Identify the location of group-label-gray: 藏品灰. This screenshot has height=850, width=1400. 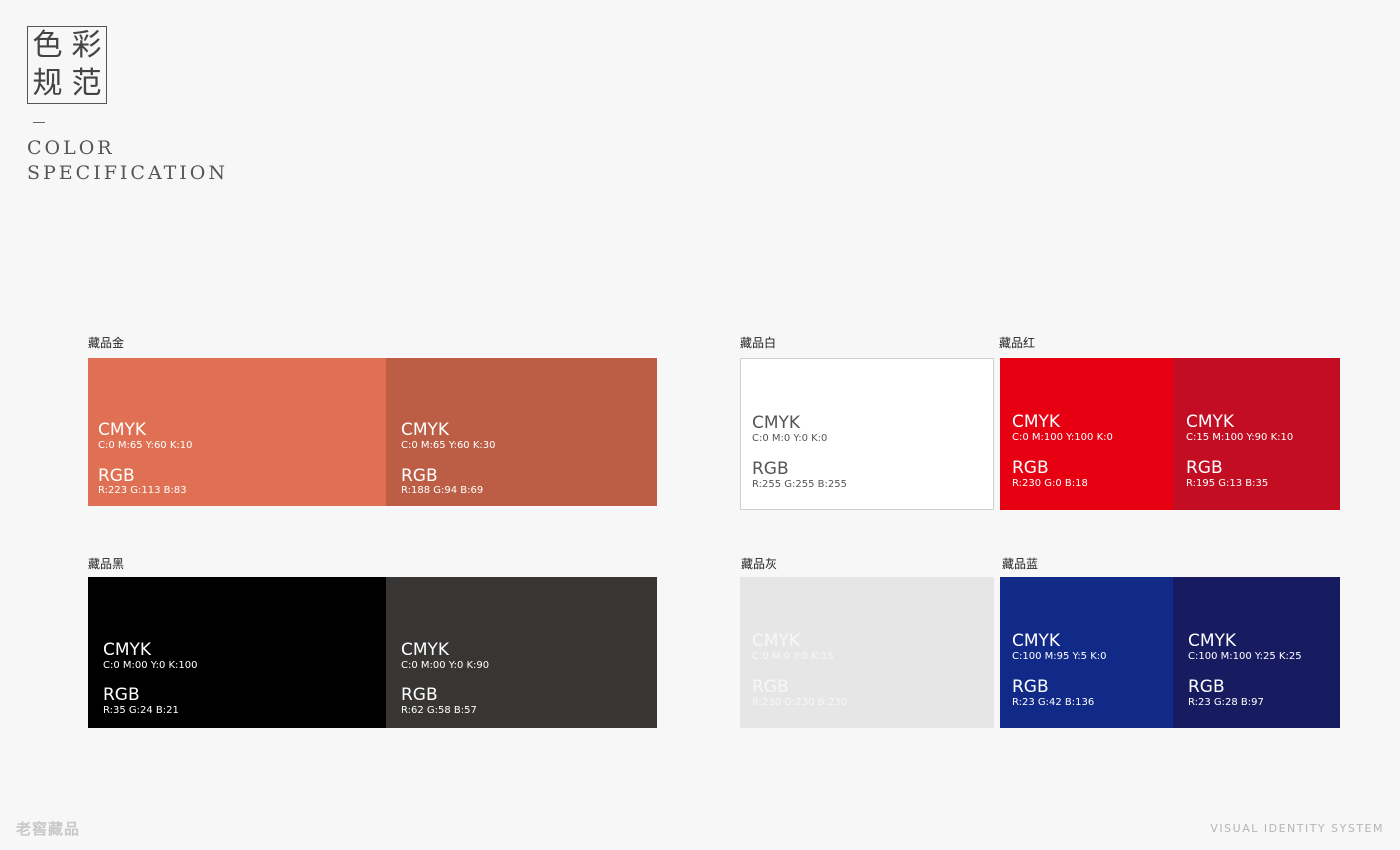
(759, 564).